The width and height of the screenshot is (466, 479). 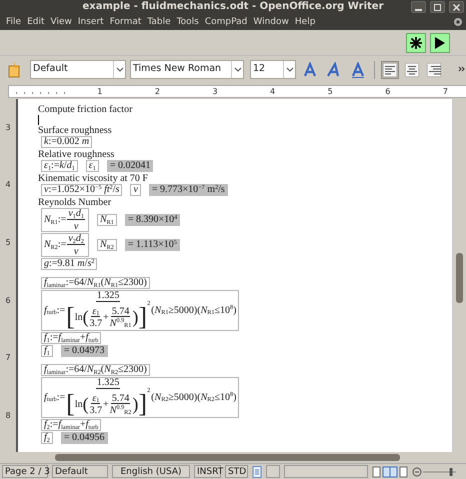 I want to click on horizontal-ruler: 1 2 3 4 5 6 7, so click(x=237, y=91).